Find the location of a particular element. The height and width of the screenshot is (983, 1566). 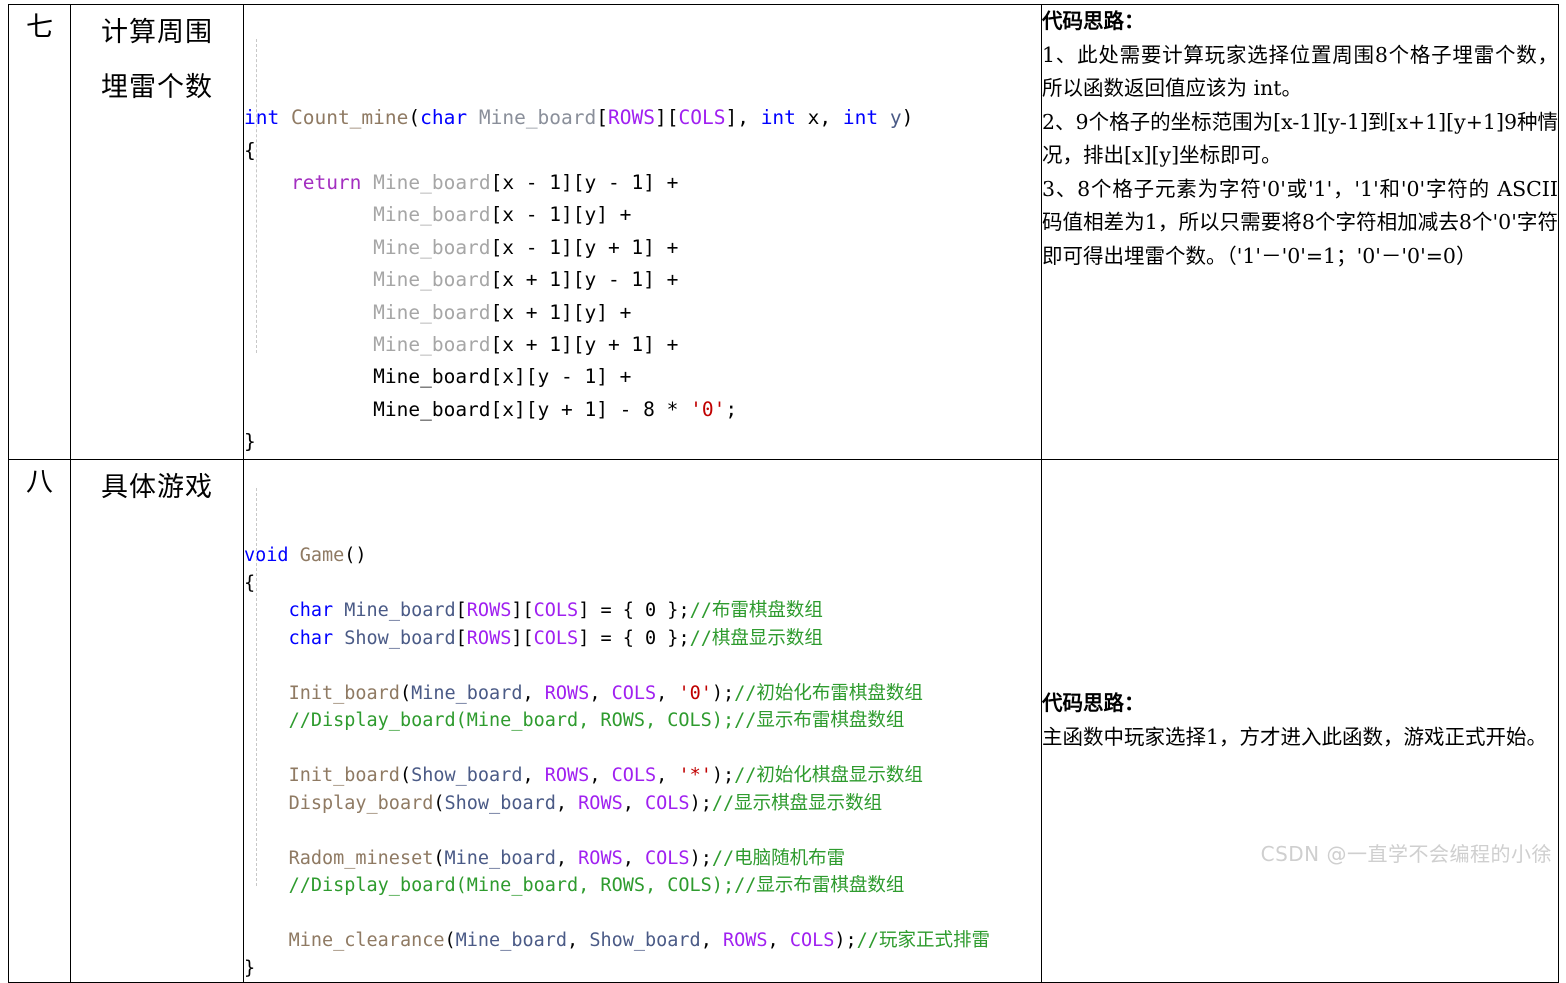

code-token-fn: Count_mine is located at coordinates (349, 118).